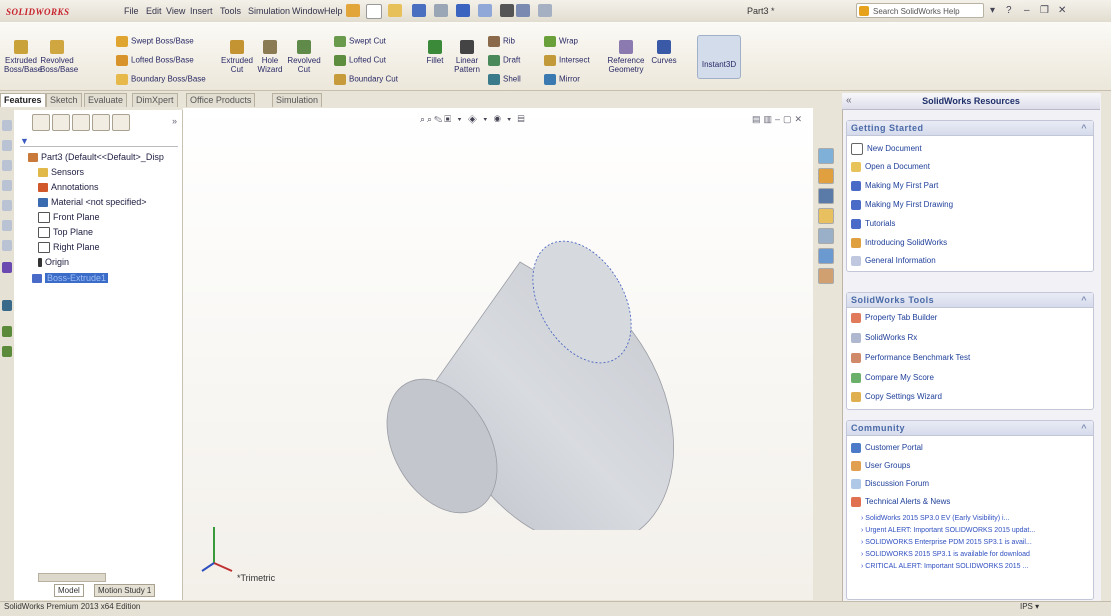 This screenshot has height=616, width=1111. What do you see at coordinates (567, 60) in the screenshot?
I see `intersect-button: Intersect` at bounding box center [567, 60].